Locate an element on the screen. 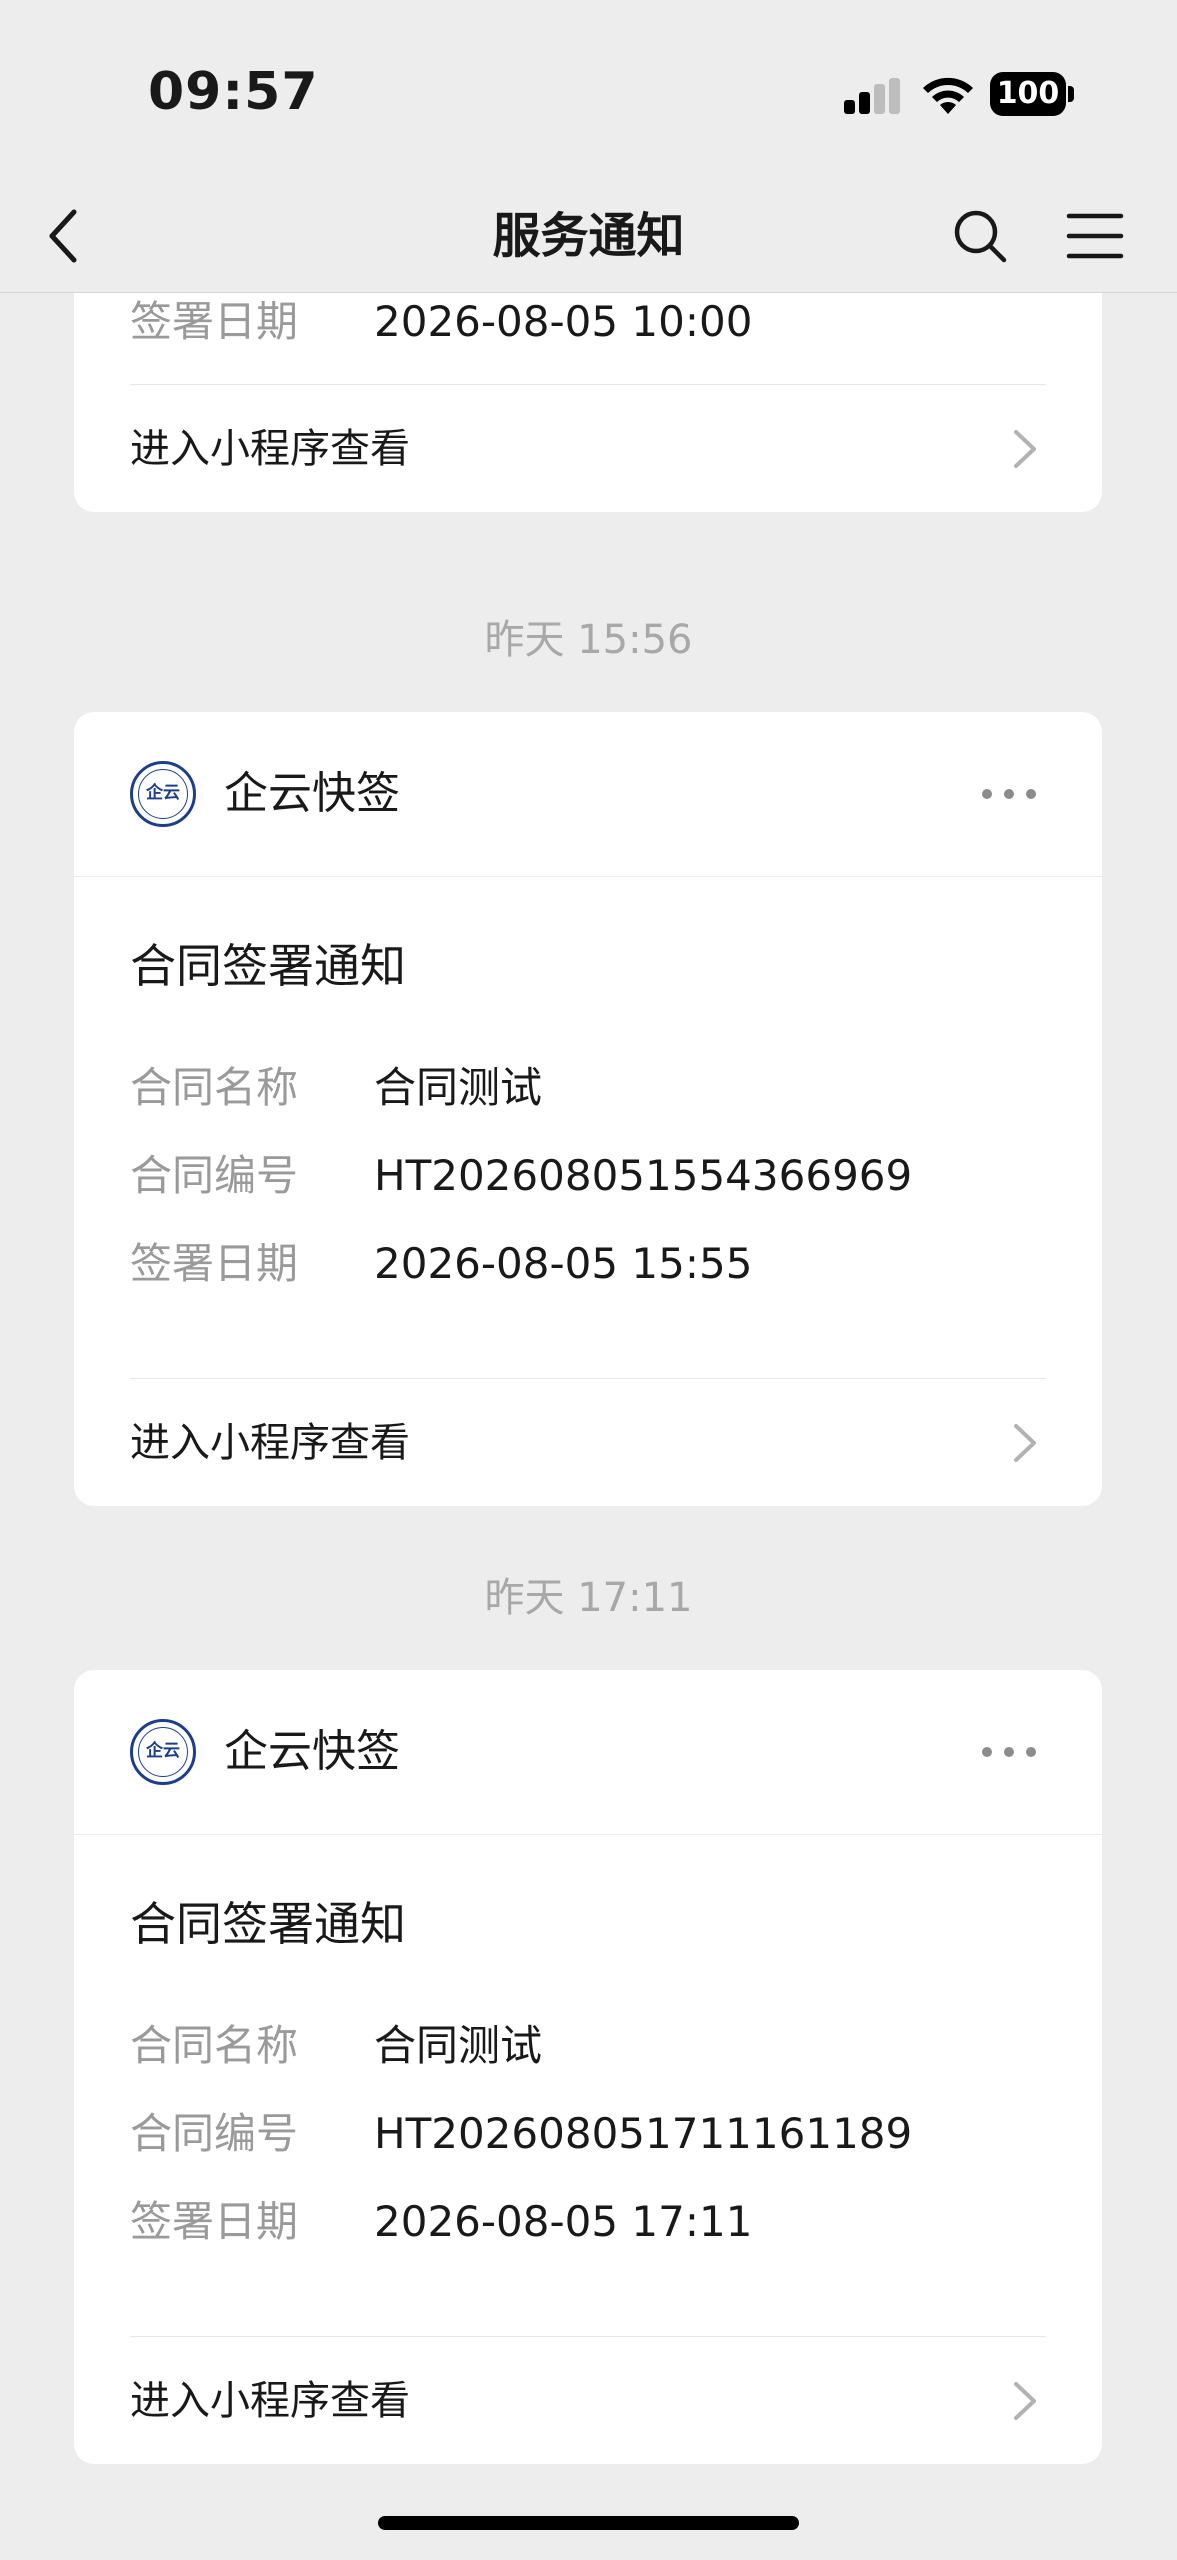 This screenshot has width=1177, height=2560. cellular-signal-icon is located at coordinates (872, 96).